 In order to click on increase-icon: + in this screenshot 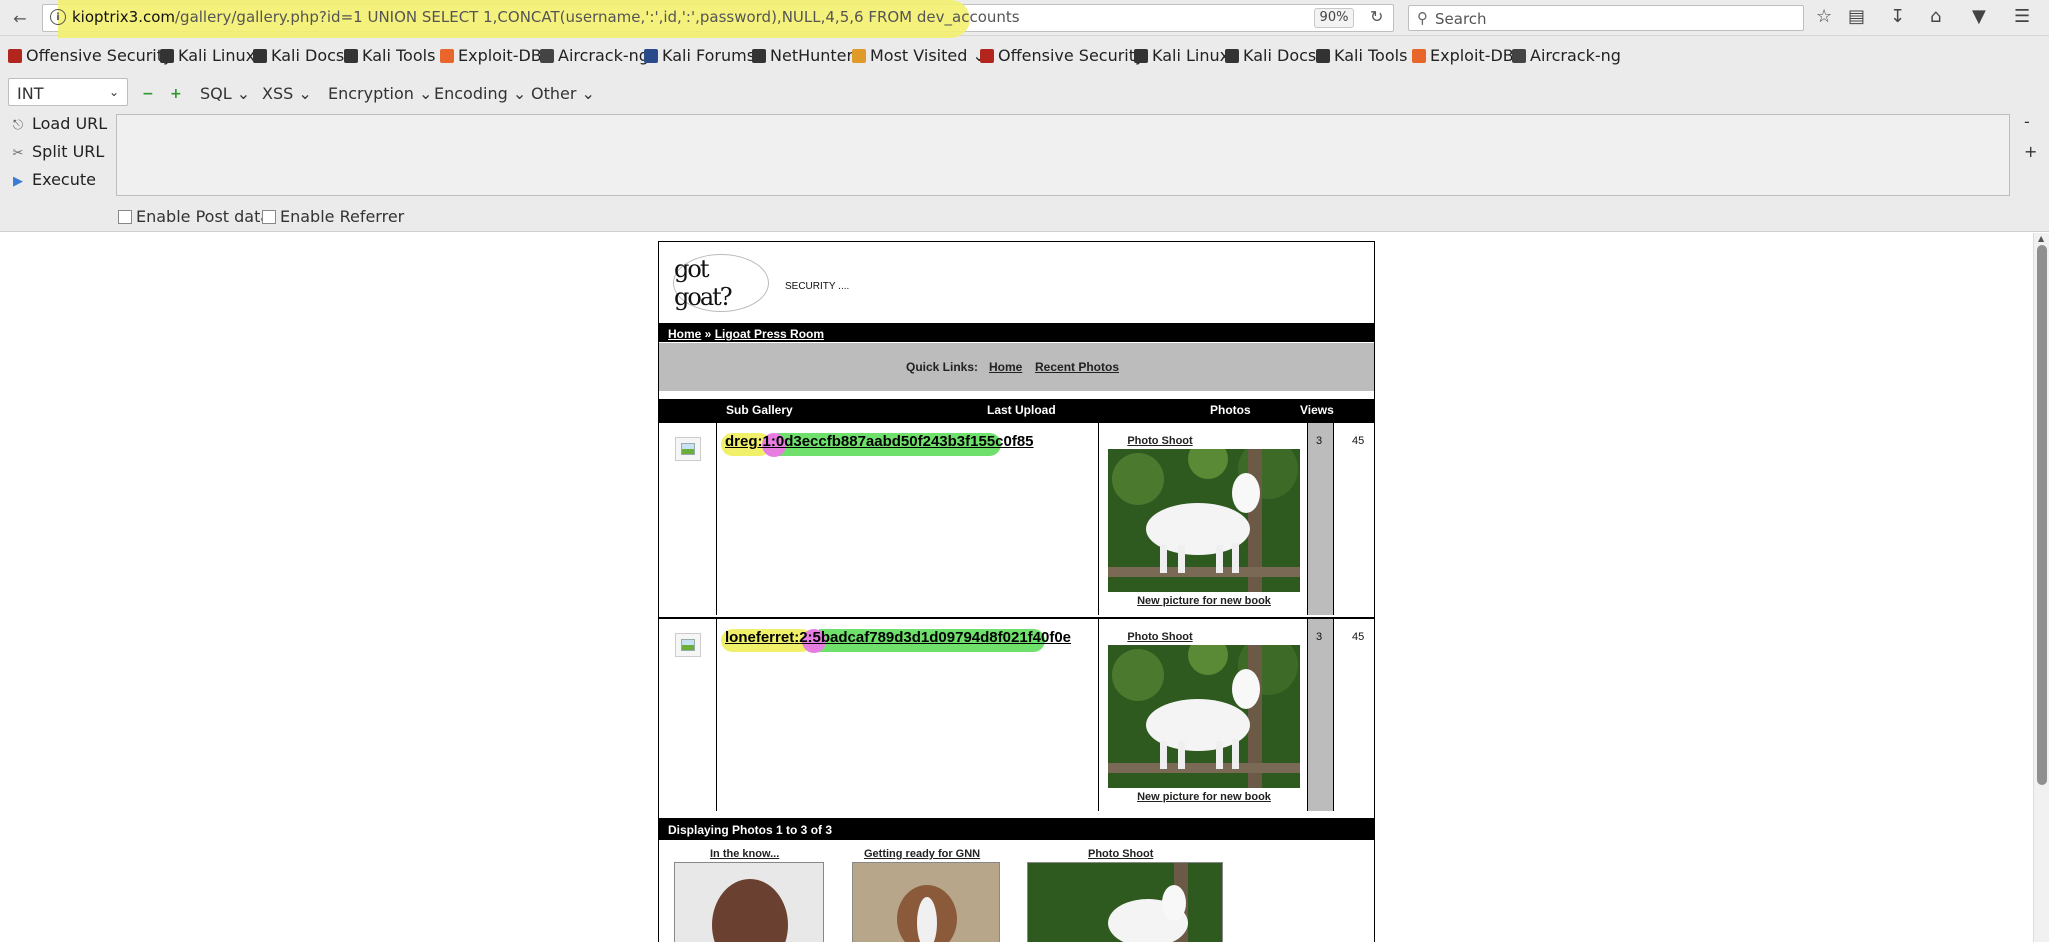, I will do `click(176, 94)`.